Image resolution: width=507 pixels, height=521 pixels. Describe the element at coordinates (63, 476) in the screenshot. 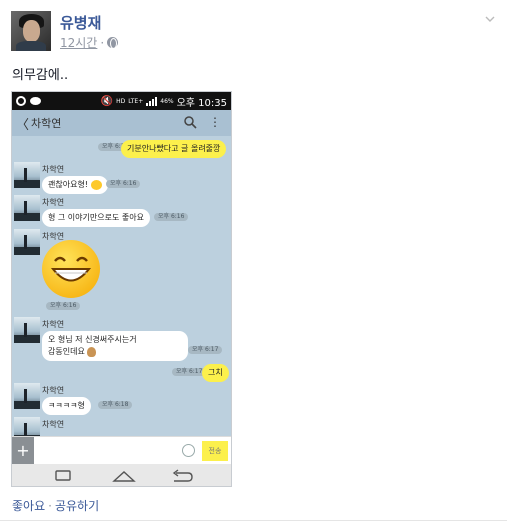

I see `recent-apps-icon` at that location.